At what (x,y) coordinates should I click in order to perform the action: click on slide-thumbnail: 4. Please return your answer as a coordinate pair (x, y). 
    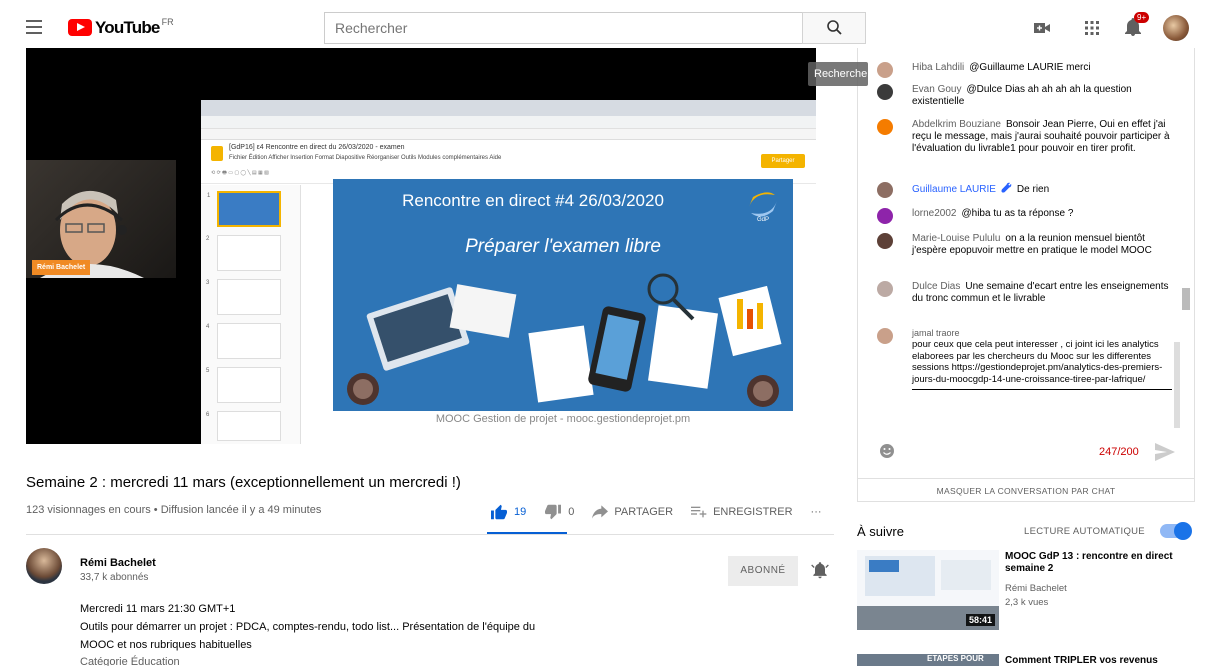
    Looking at the image, I should click on (243, 341).